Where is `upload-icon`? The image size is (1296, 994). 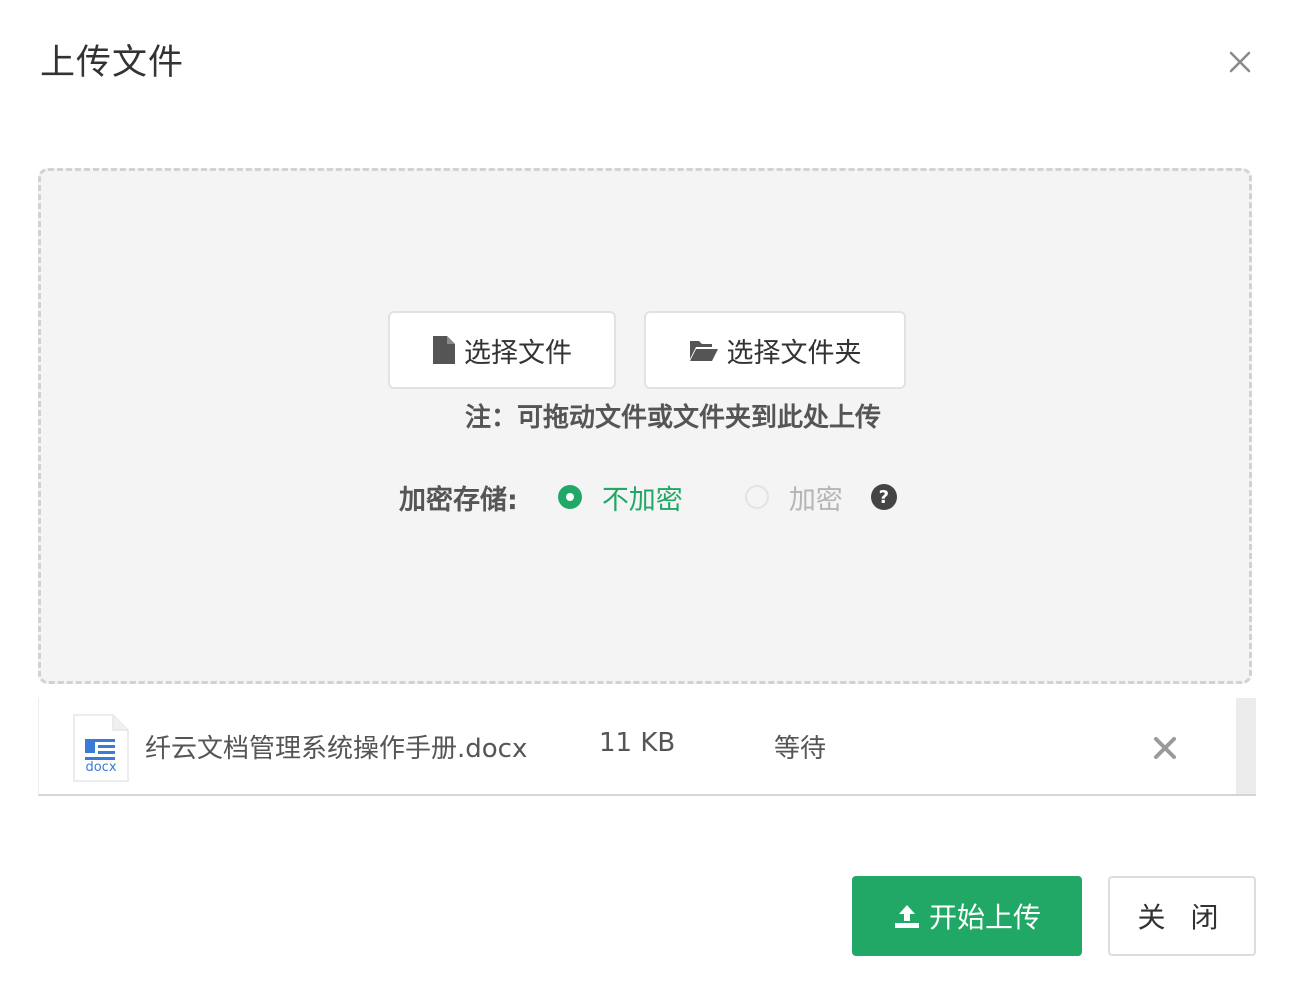
upload-icon is located at coordinates (907, 916).